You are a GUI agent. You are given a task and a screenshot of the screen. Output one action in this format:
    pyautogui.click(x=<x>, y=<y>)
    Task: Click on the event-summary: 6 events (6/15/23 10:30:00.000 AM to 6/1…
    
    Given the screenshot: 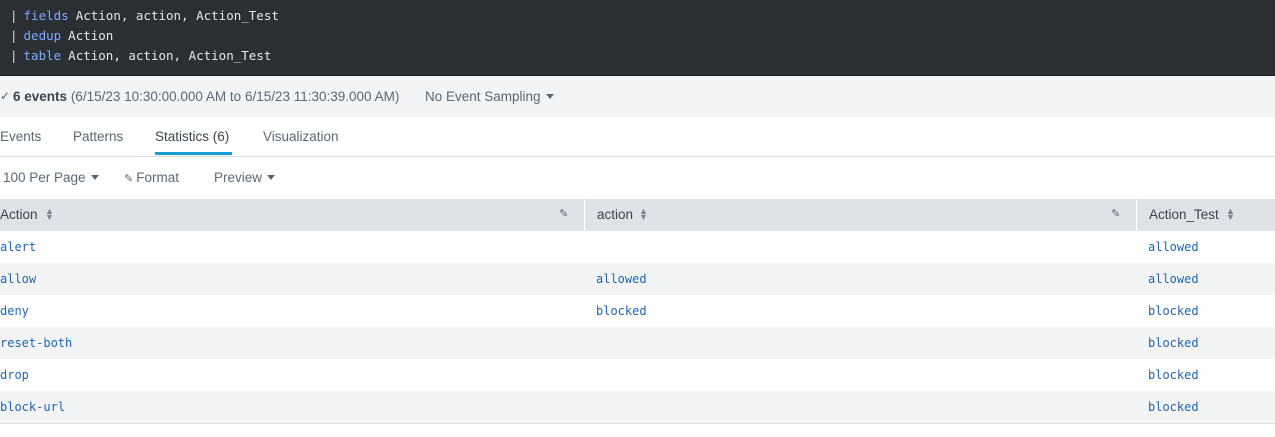 What is the action you would take?
    pyautogui.click(x=206, y=96)
    